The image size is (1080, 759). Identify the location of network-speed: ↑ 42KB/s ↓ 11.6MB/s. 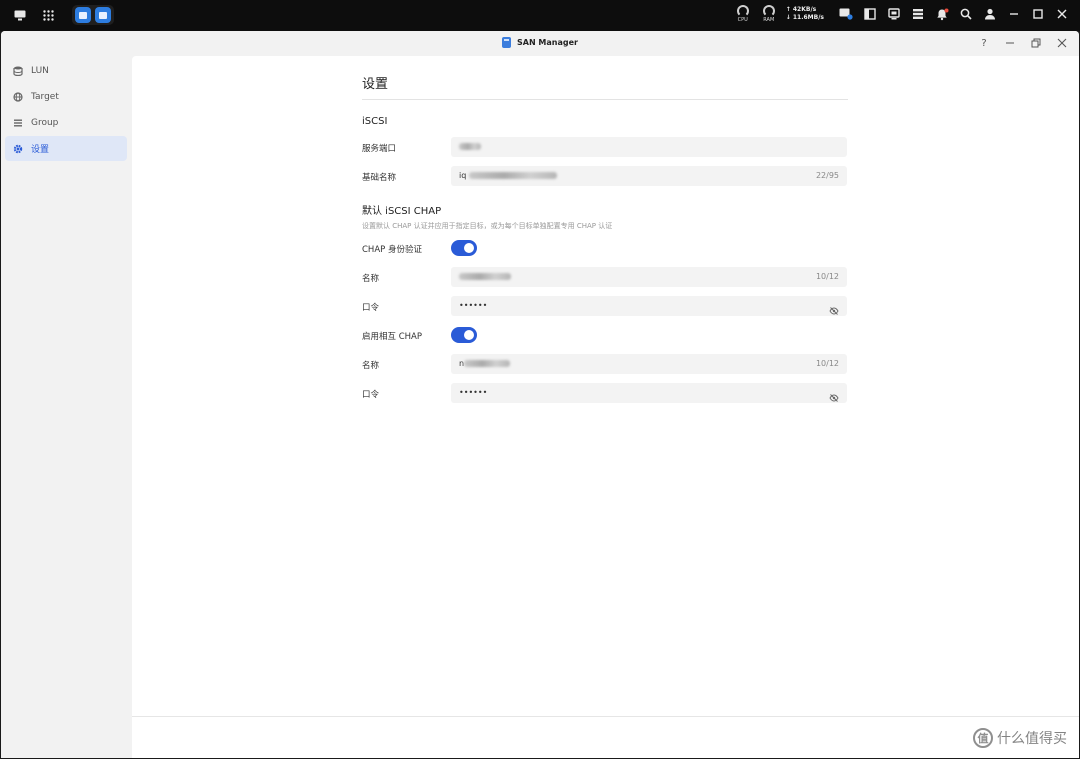
(805, 14).